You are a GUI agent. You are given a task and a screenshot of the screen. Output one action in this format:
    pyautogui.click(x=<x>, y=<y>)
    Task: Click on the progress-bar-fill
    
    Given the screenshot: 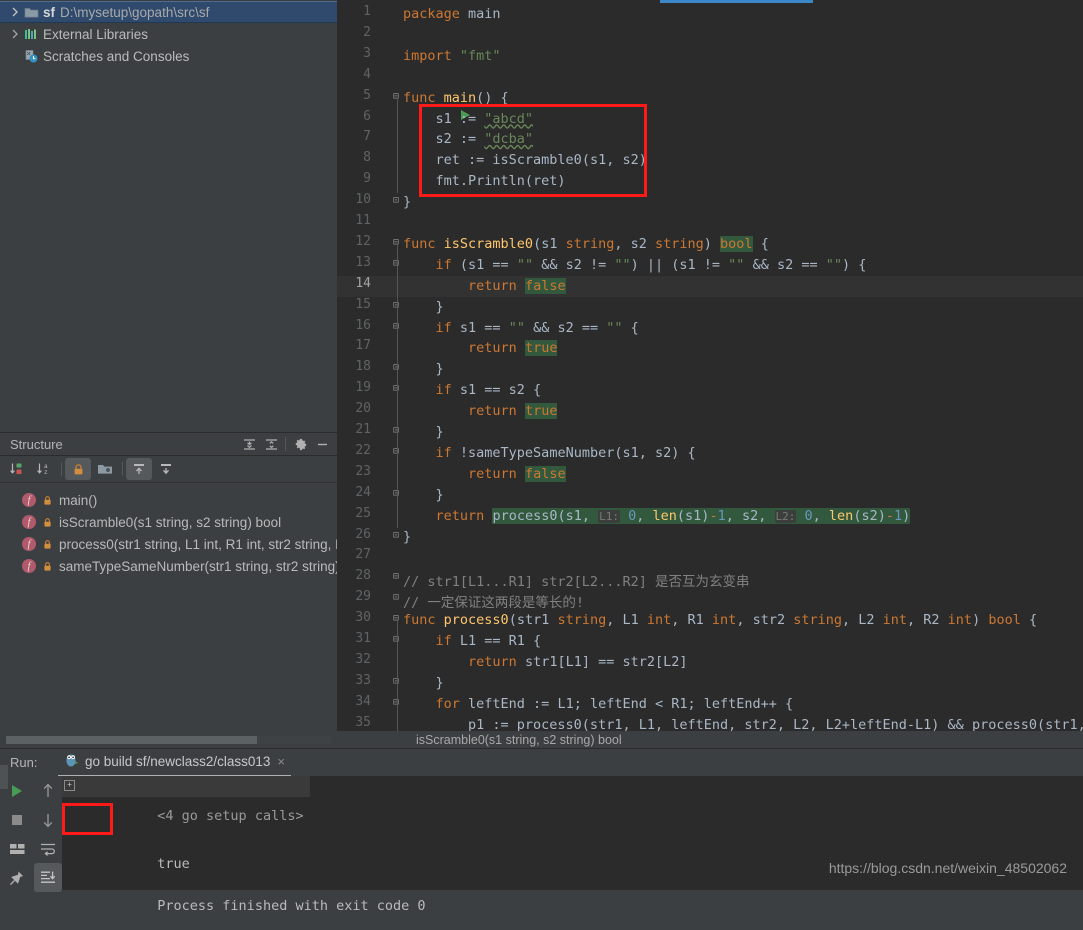 What is the action you would take?
    pyautogui.click(x=736, y=1)
    